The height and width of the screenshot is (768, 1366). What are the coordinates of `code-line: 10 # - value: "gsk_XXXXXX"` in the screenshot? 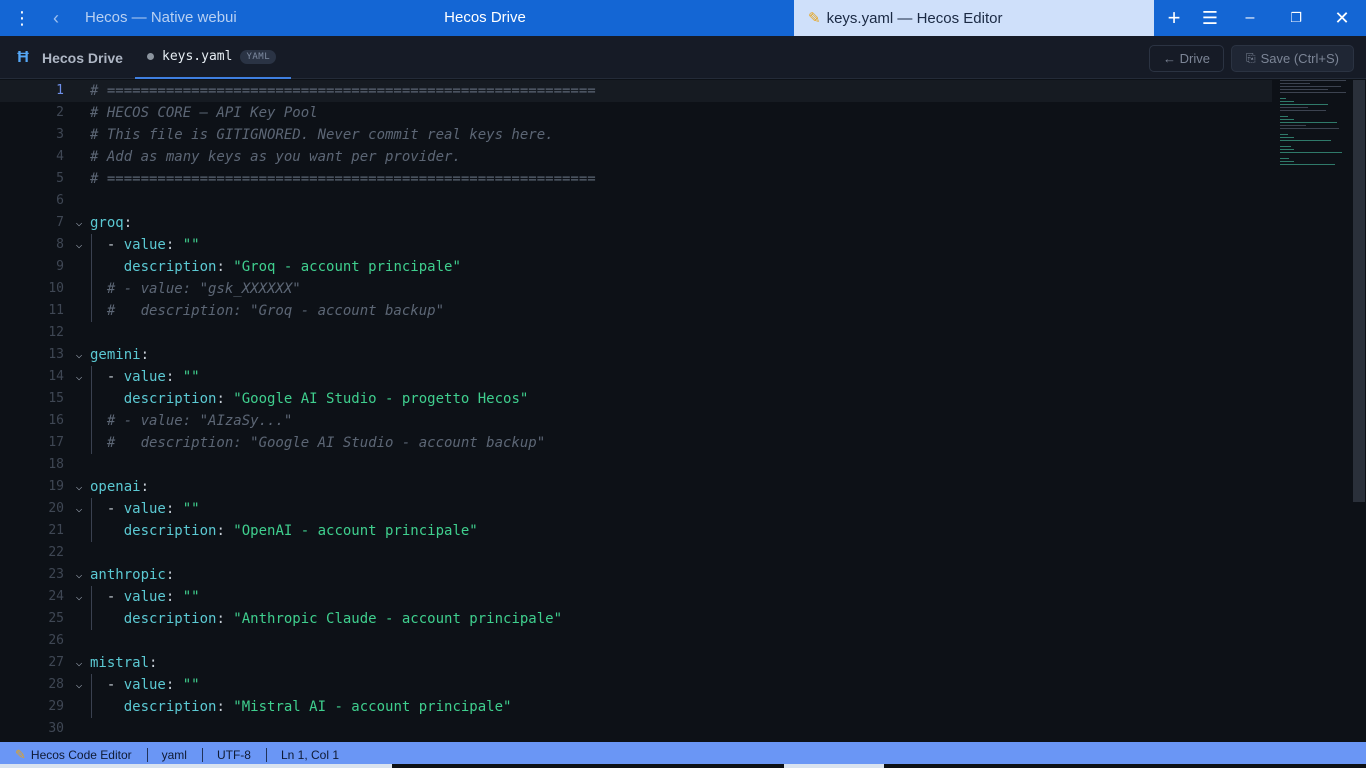 It's located at (636, 289).